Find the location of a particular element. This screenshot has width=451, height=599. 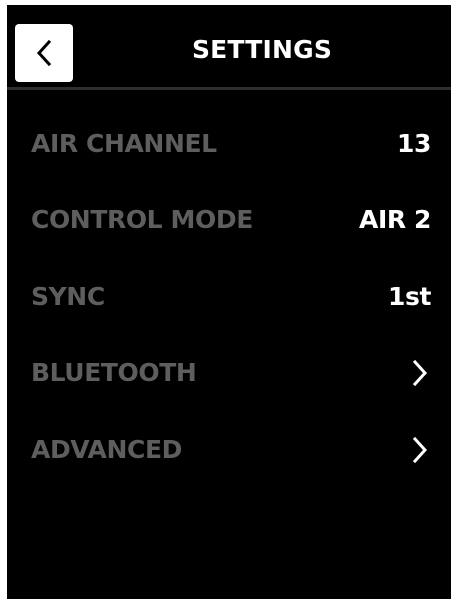

setting-row-air-channel: AIR CHANNEL 13 is located at coordinates (229, 144).